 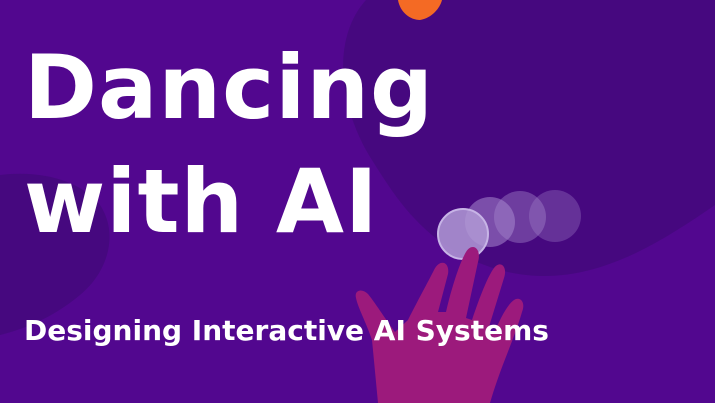 What do you see at coordinates (286, 330) in the screenshot?
I see `subtitle: Designing Interactive AI Systems` at bounding box center [286, 330].